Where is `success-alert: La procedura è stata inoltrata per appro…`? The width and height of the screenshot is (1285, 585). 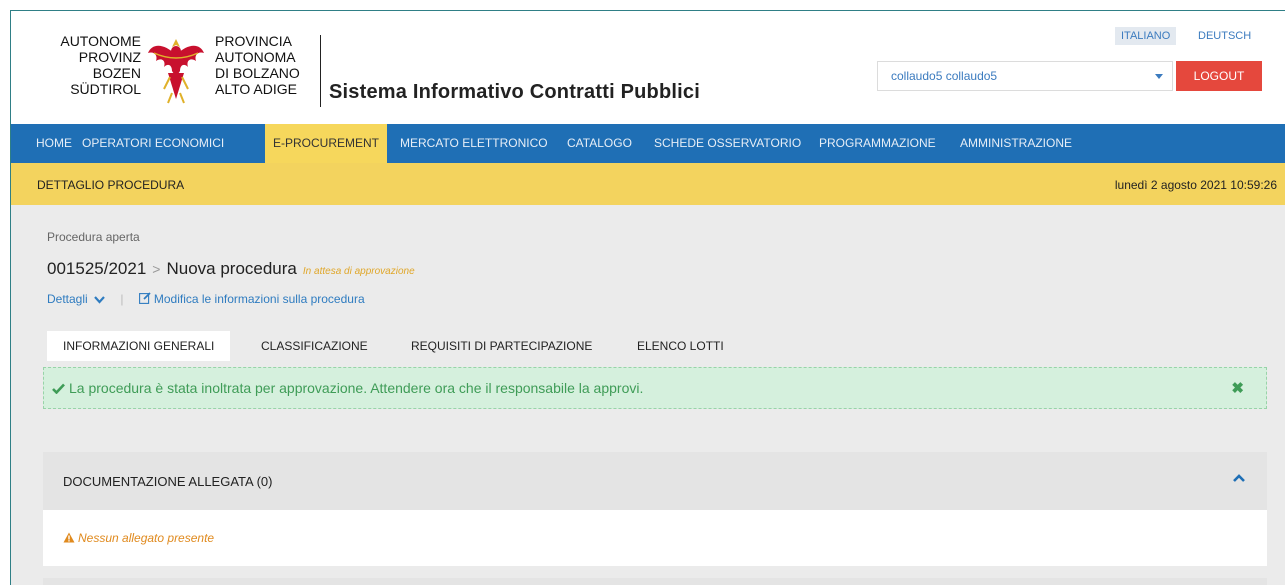 success-alert: La procedura è stata inoltrata per appro… is located at coordinates (655, 388).